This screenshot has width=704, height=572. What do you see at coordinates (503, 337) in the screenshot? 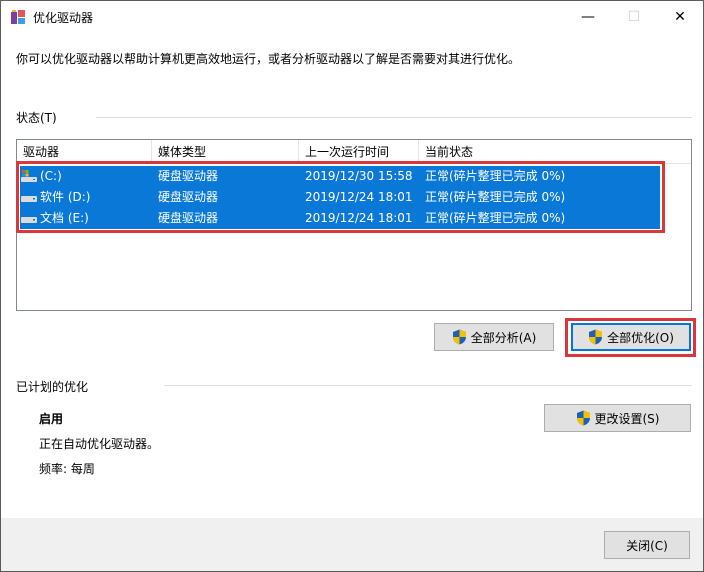
I see `analyze-all-label: 全部分析(A)` at bounding box center [503, 337].